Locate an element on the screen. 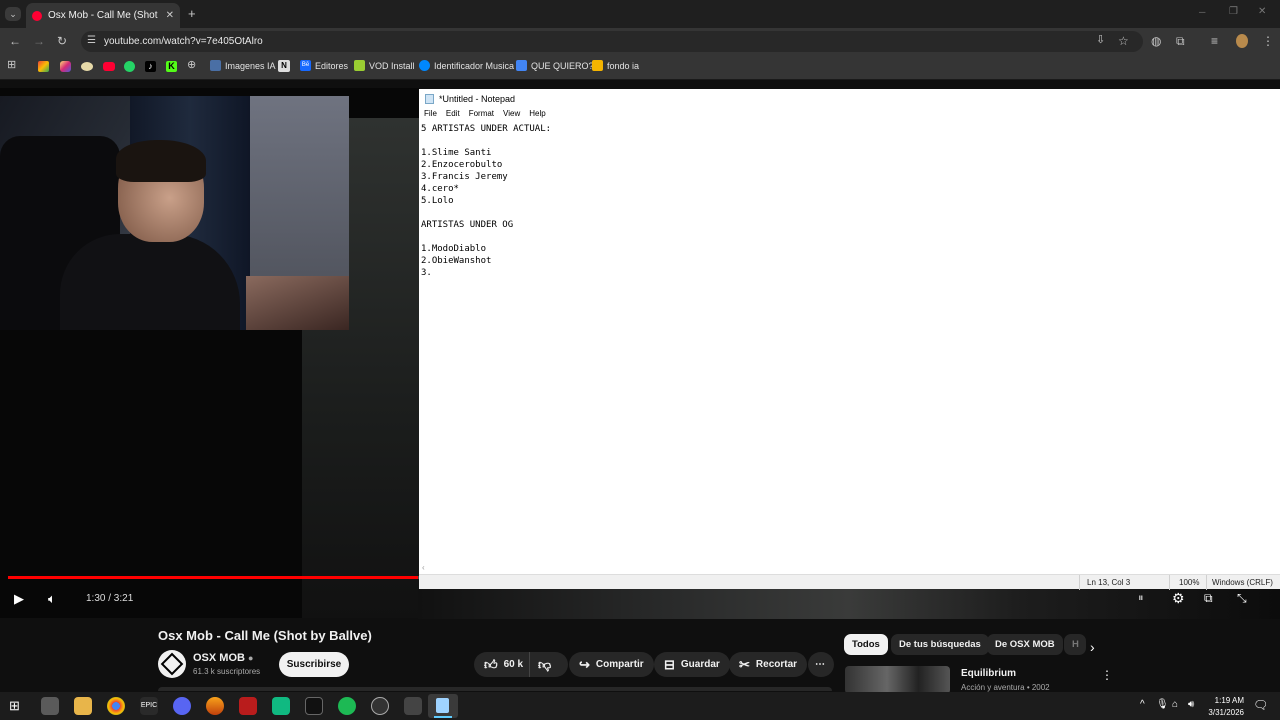  tab-close-icon: ✕ is located at coordinates (170, 15).